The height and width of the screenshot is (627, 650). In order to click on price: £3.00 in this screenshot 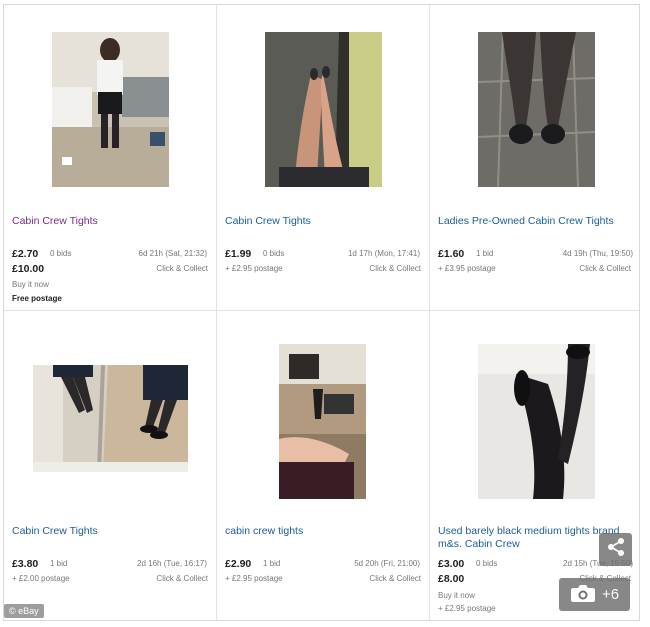, I will do `click(451, 564)`.